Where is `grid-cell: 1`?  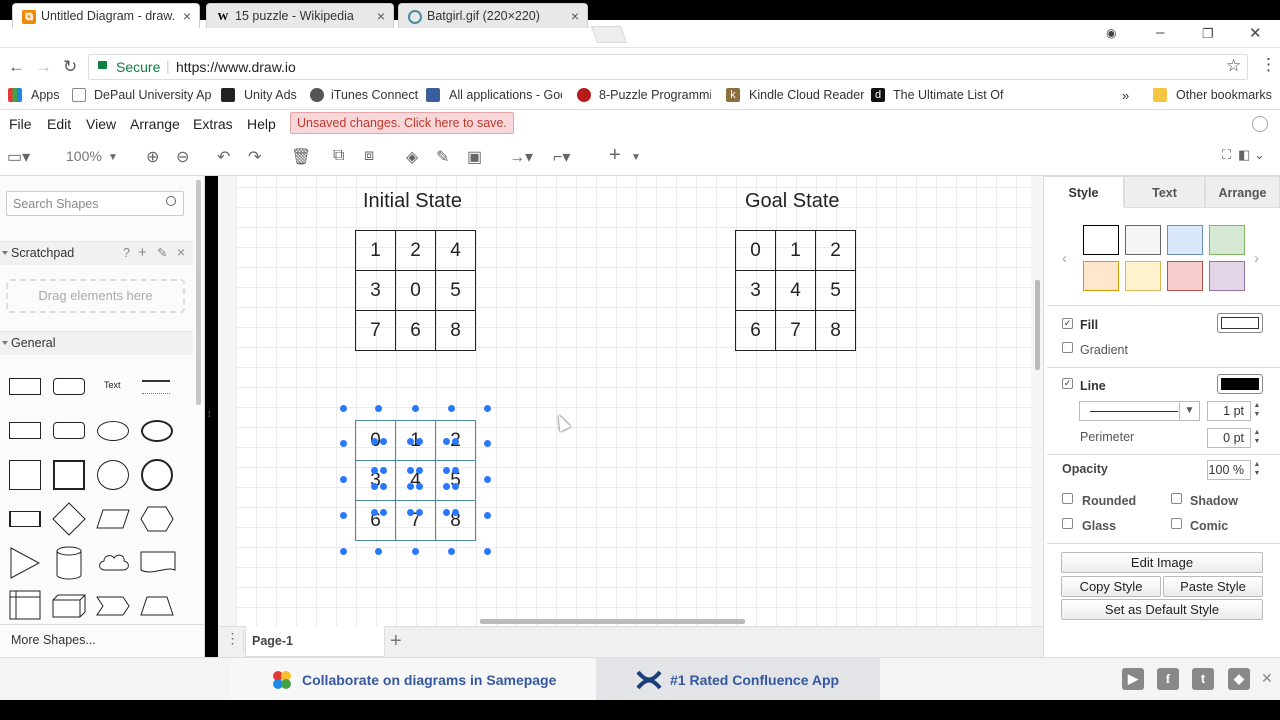
grid-cell: 1 is located at coordinates (795, 250).